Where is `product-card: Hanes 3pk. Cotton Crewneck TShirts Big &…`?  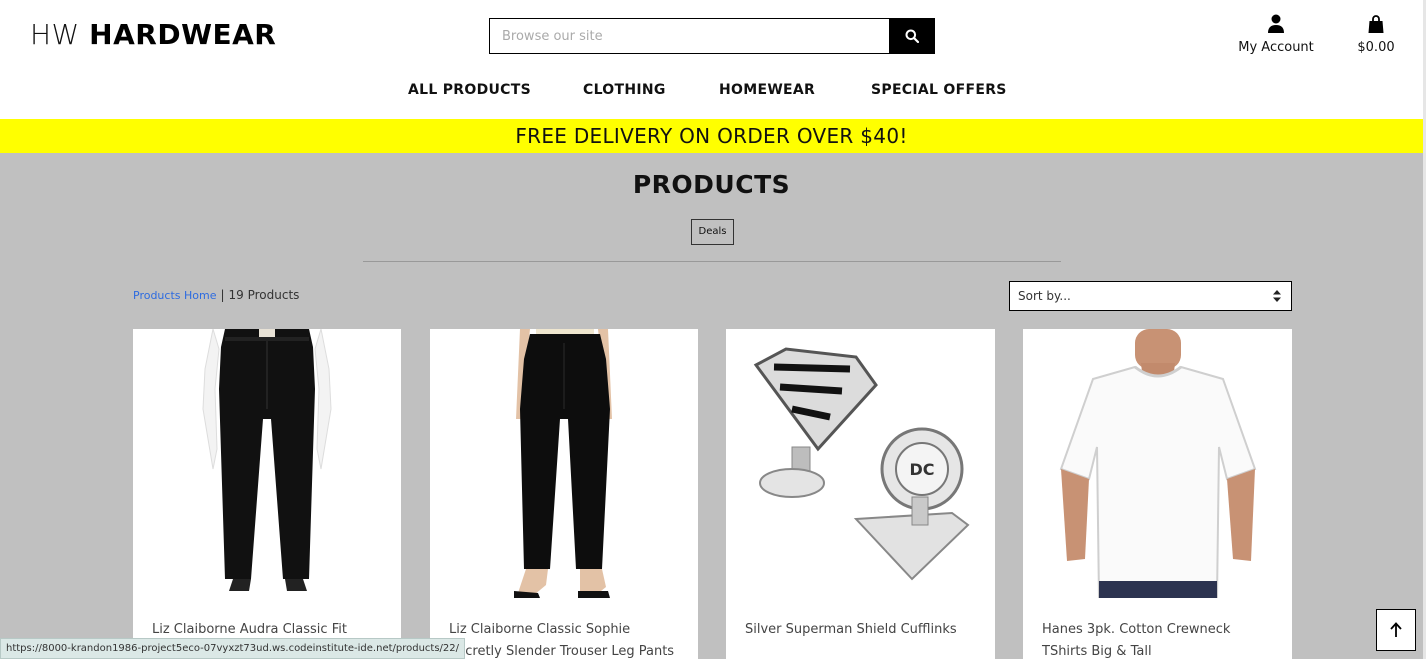 product-card: Hanes 3pk. Cotton Crewneck TShirts Big &… is located at coordinates (1157, 494).